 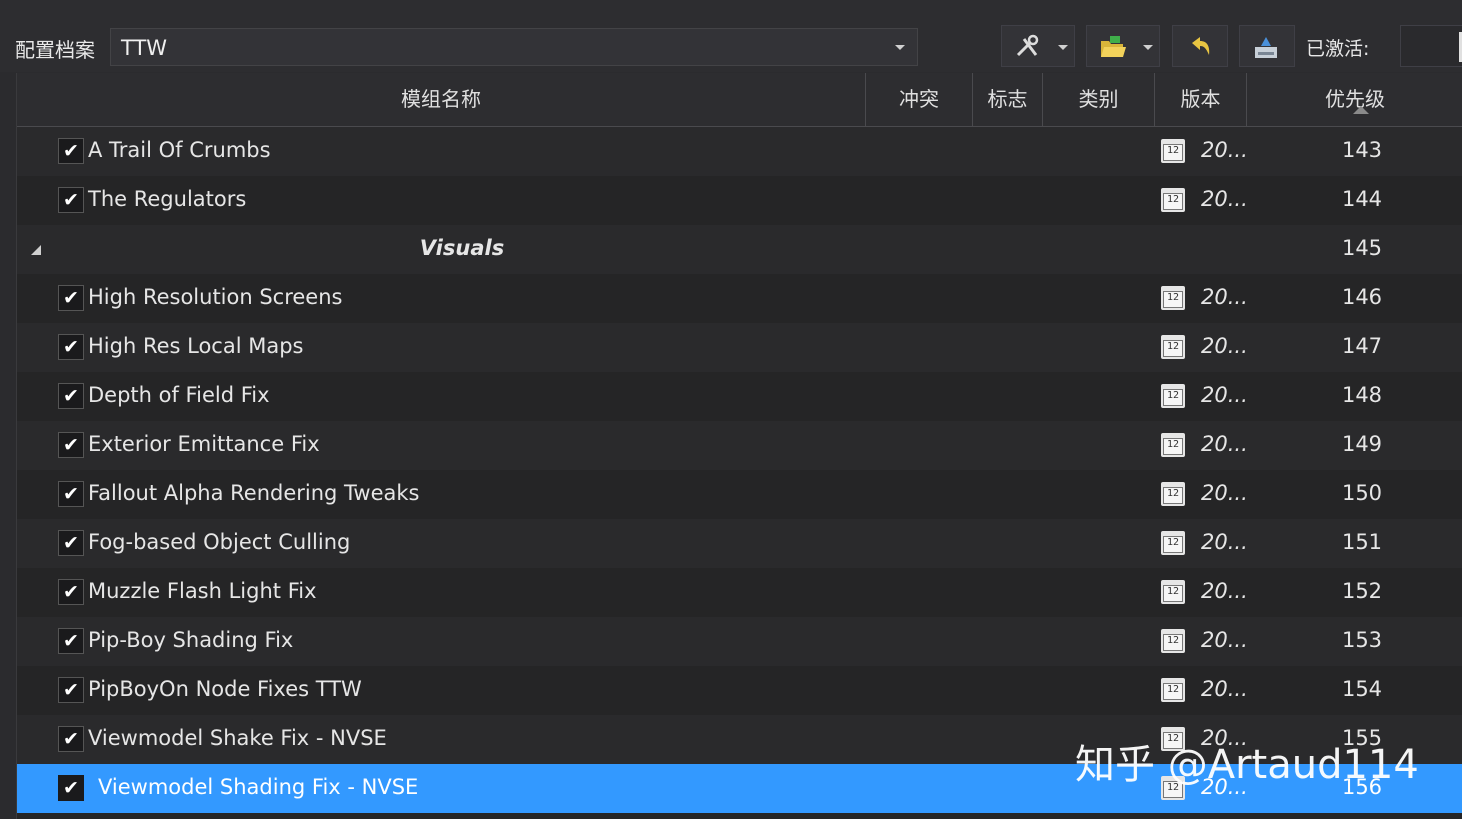 What do you see at coordinates (215, 297) in the screenshot?
I see `mod-name: High Resolution Screens` at bounding box center [215, 297].